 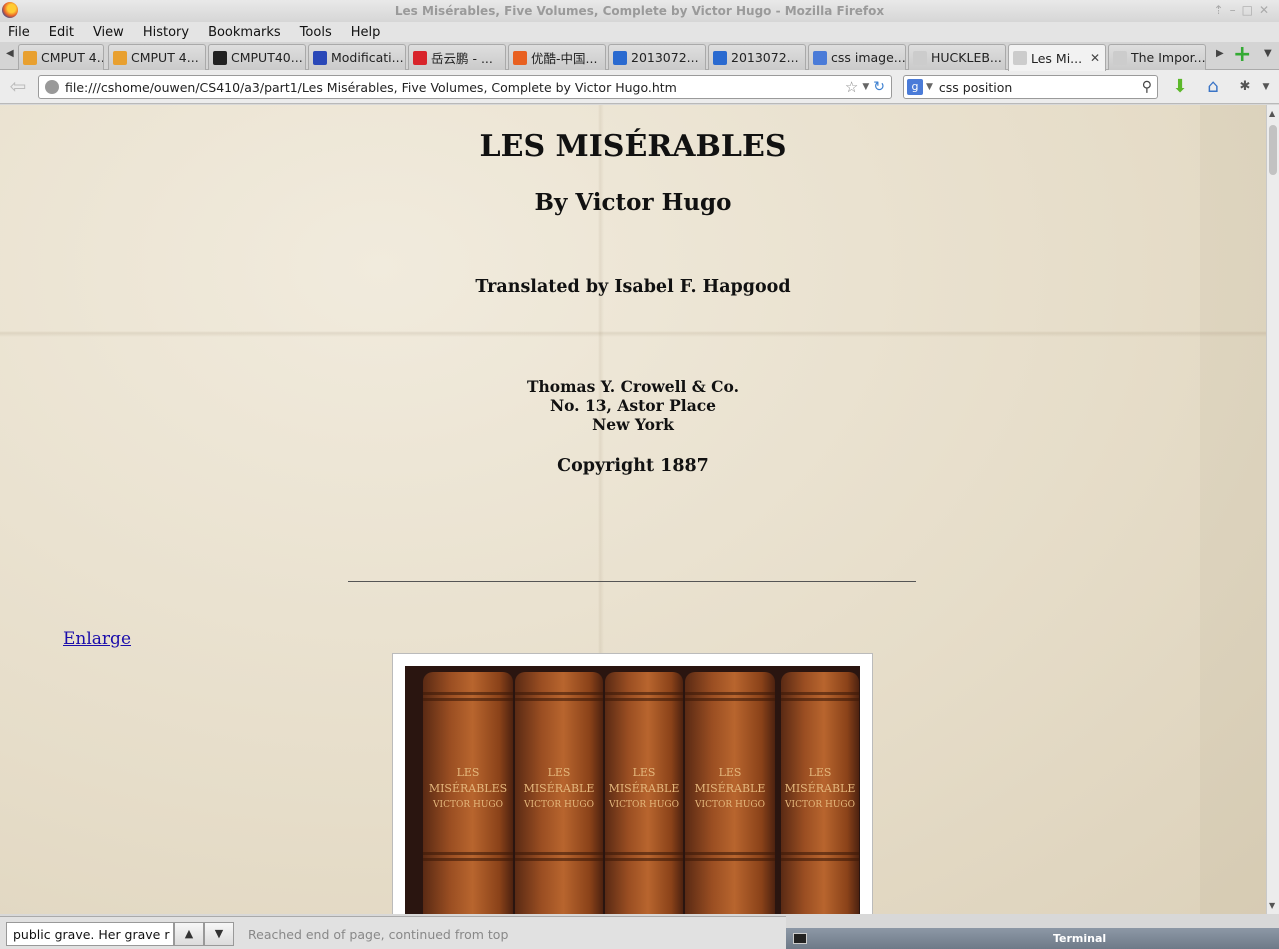 I want to click on menu-tools: Tools, so click(x=316, y=32).